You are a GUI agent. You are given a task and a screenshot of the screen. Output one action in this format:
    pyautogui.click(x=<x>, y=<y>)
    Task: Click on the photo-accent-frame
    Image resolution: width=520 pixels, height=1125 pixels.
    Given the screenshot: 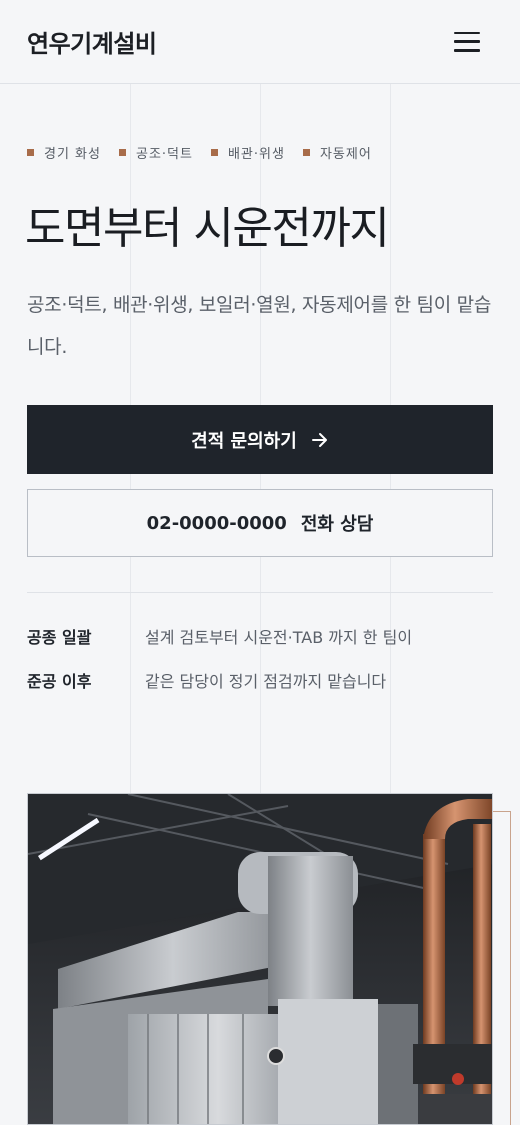 What is the action you would take?
    pyautogui.click(x=502, y=968)
    